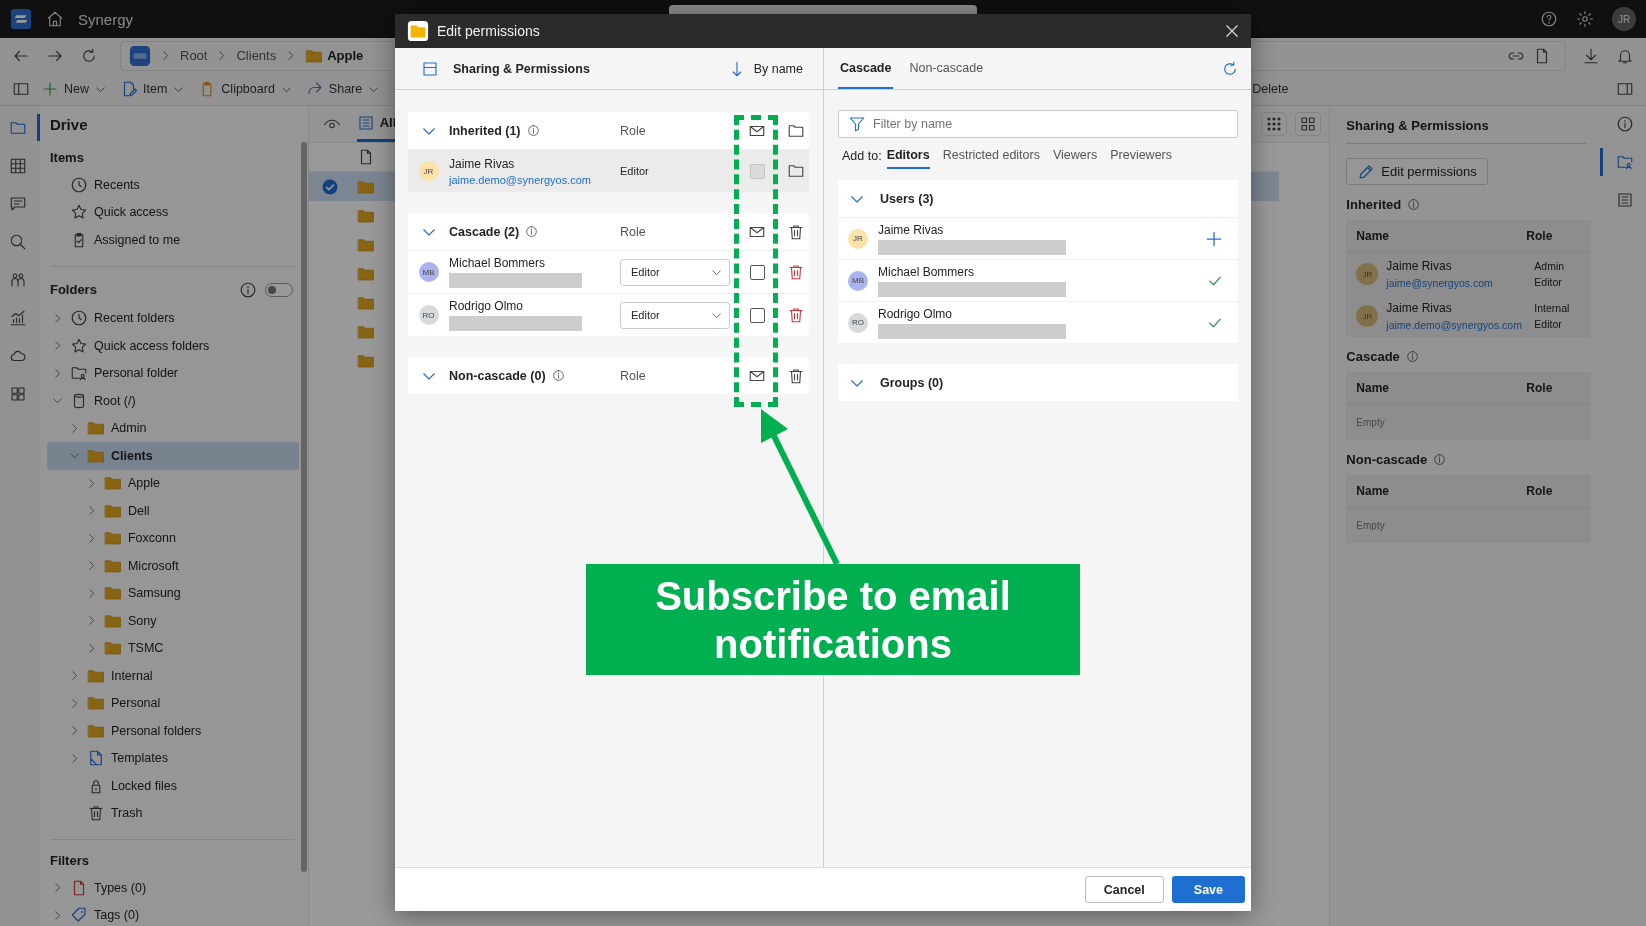 The width and height of the screenshot is (1646, 926). What do you see at coordinates (106, 19) in the screenshot?
I see `app-title: Synergy` at bounding box center [106, 19].